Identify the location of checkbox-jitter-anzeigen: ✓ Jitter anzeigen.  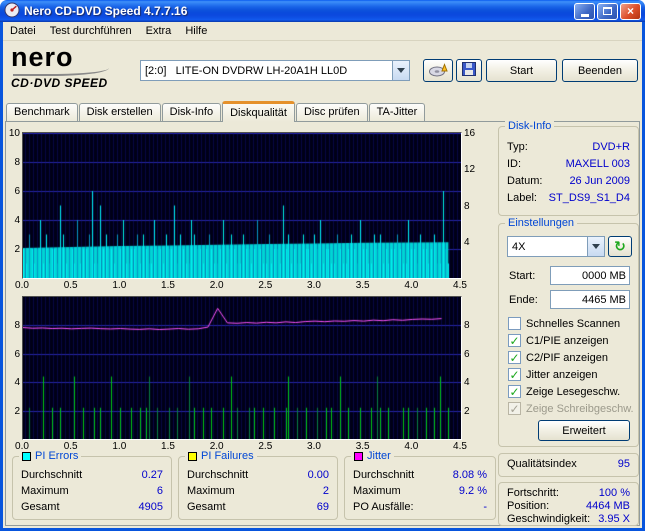
(571, 374).